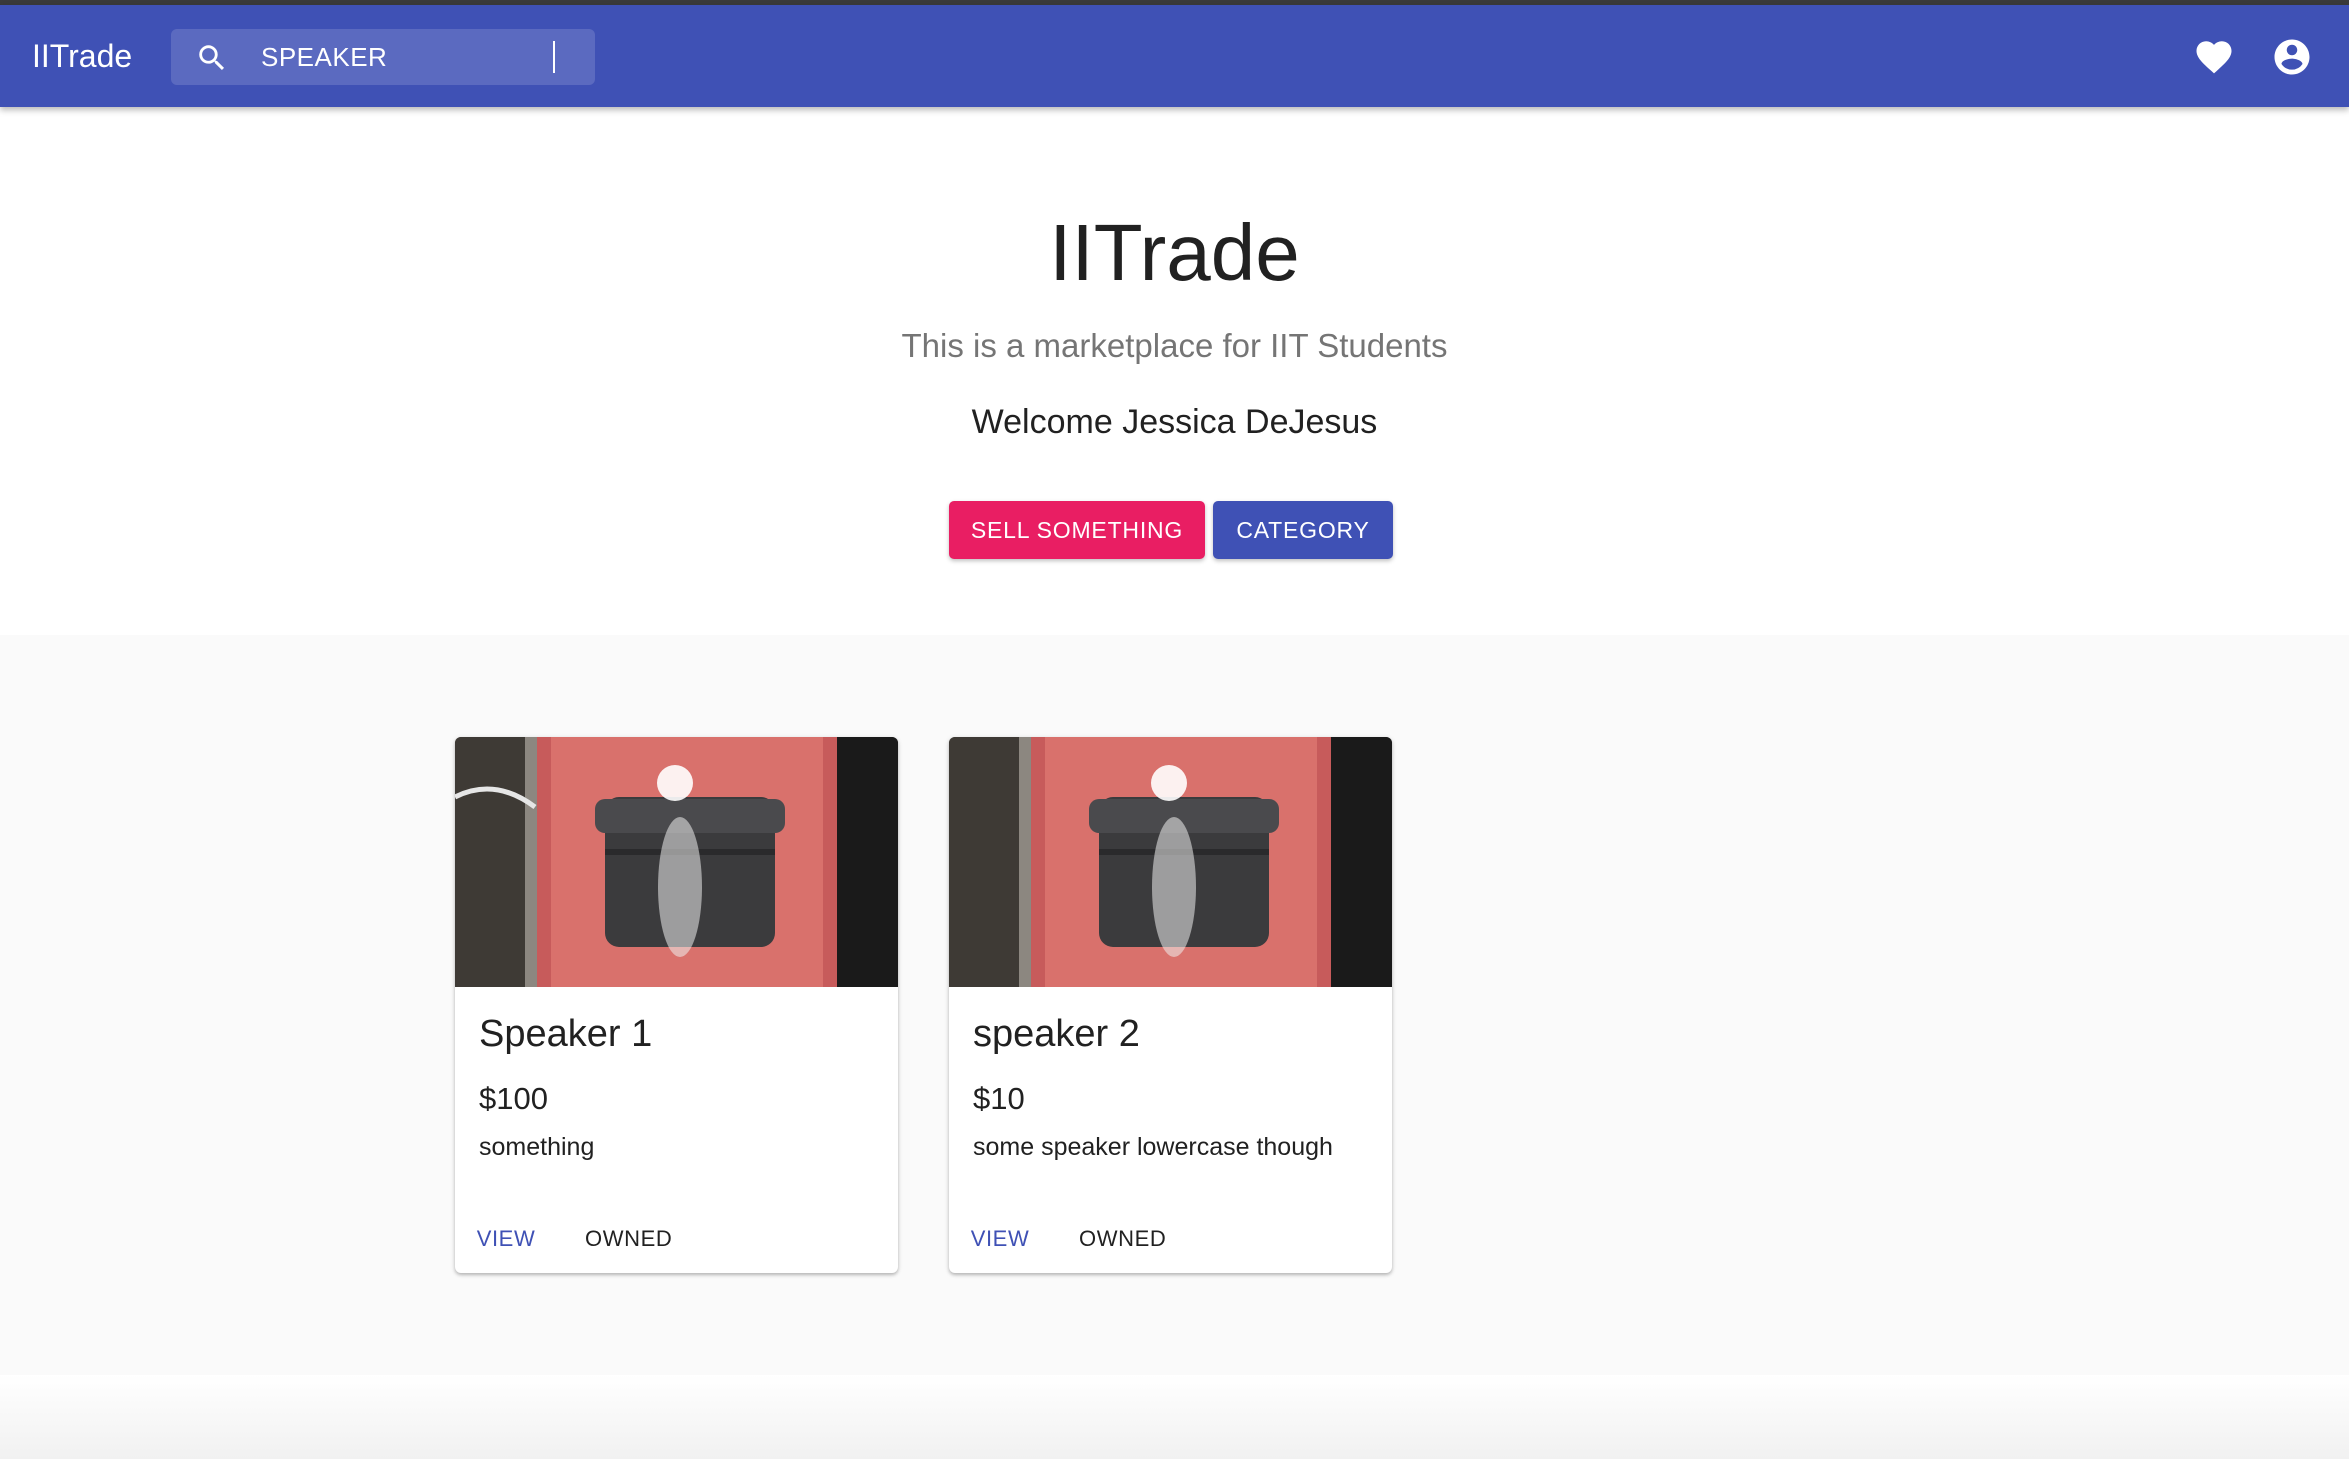 This screenshot has width=2349, height=1459. What do you see at coordinates (421, 57) in the screenshot?
I see `search-input` at bounding box center [421, 57].